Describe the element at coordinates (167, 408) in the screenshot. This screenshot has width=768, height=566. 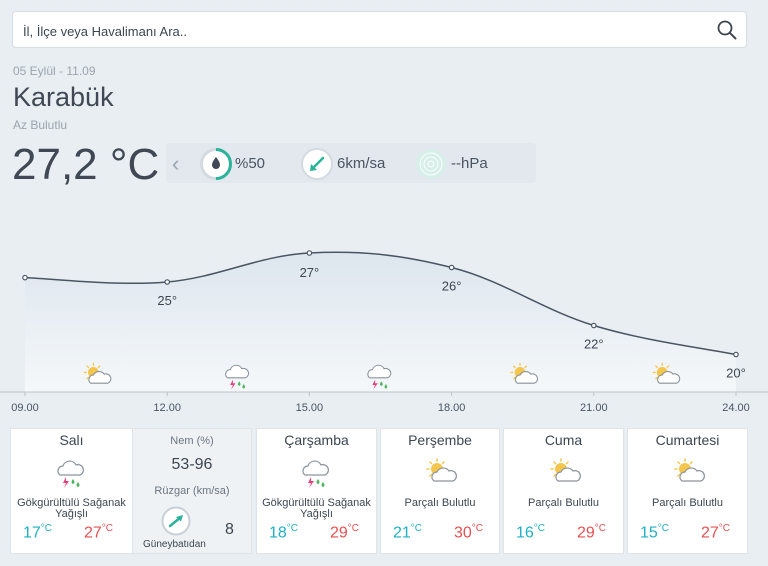
I see `x-axis-label: 12.00` at that location.